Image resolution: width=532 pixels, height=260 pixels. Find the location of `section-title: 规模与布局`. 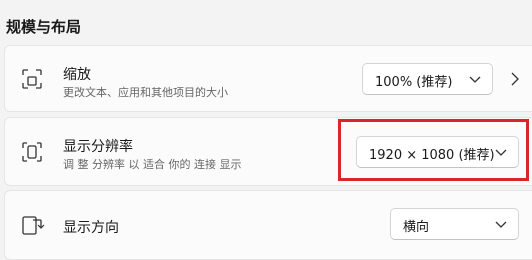

section-title: 规模与布局 is located at coordinates (44, 27).